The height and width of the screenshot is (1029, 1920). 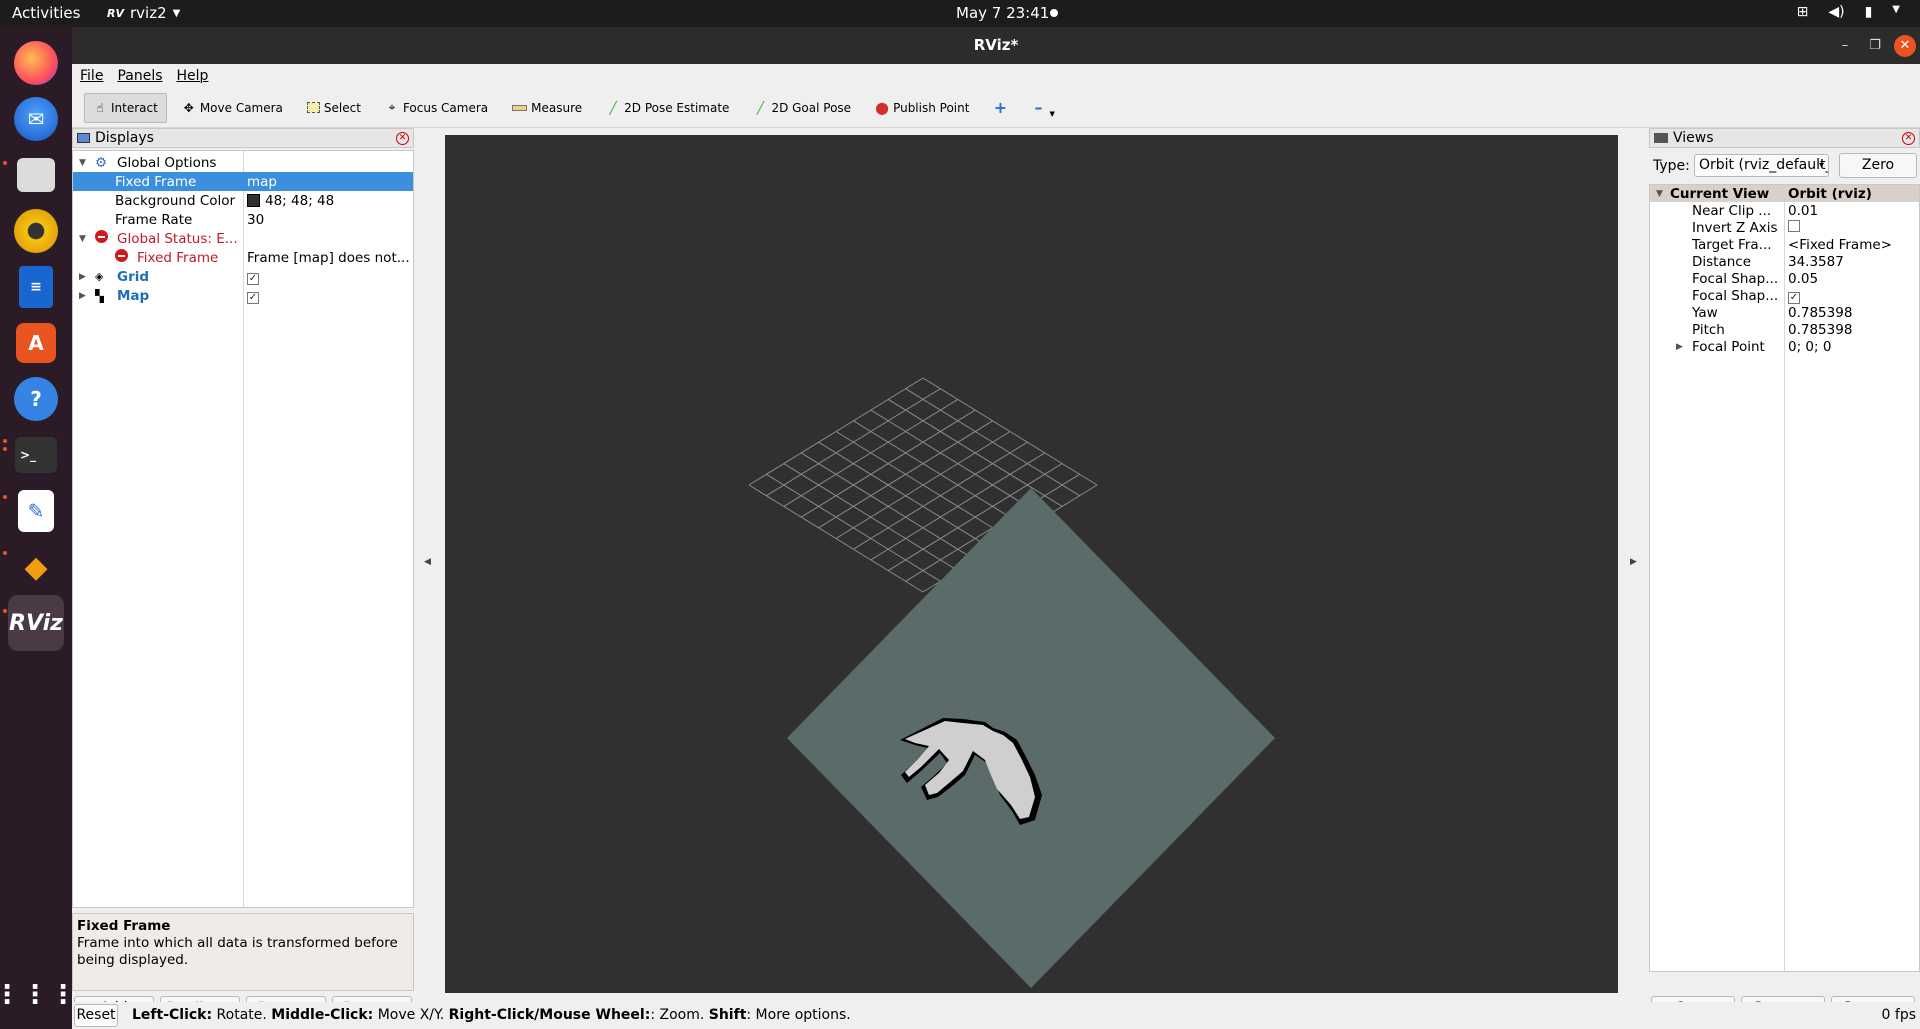 I want to click on remove-tool-button: – ▼, so click(x=1042, y=108).